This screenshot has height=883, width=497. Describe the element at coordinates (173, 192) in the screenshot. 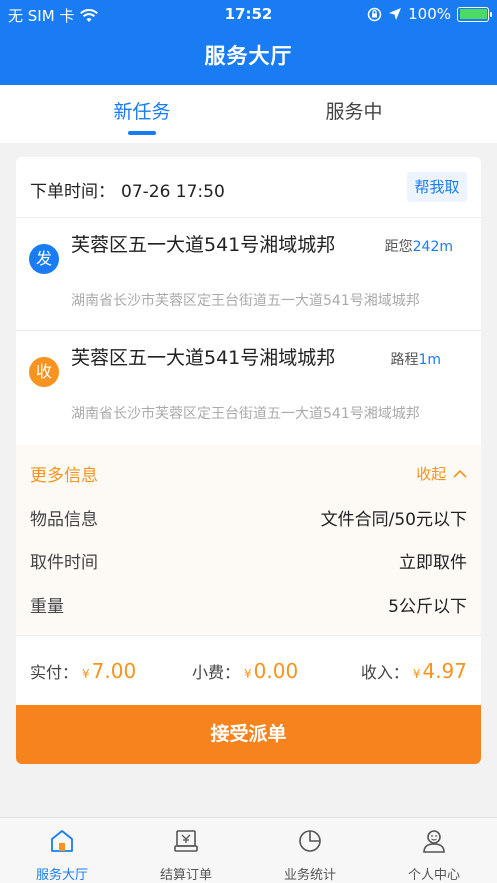

I see `order-time-value: 07-26 17:50` at that location.